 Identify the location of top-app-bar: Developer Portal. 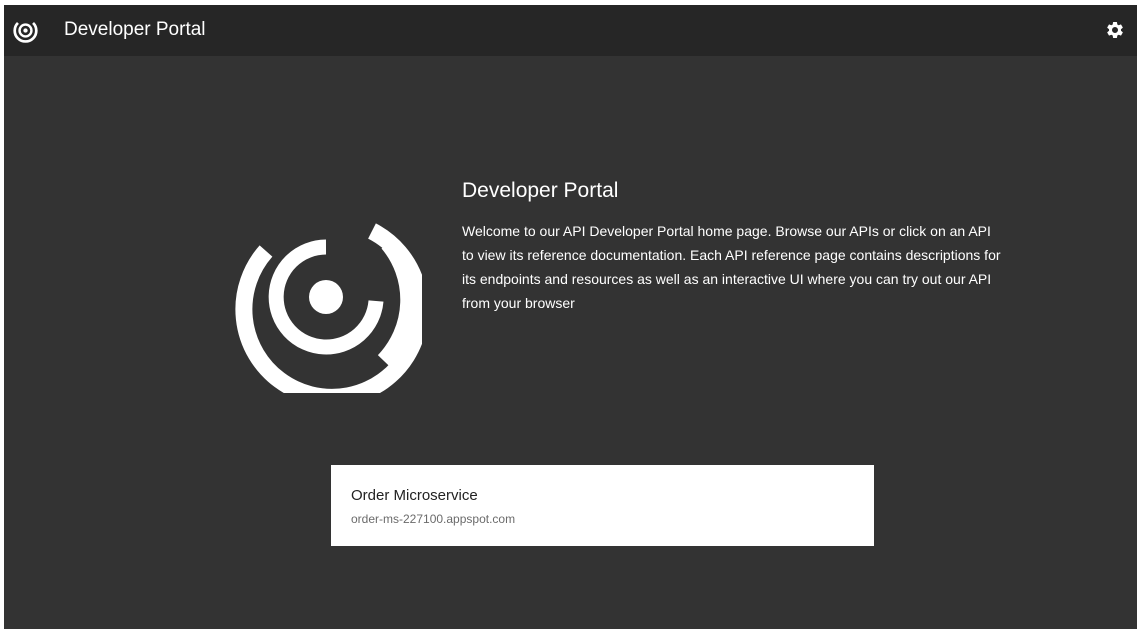
(570, 30).